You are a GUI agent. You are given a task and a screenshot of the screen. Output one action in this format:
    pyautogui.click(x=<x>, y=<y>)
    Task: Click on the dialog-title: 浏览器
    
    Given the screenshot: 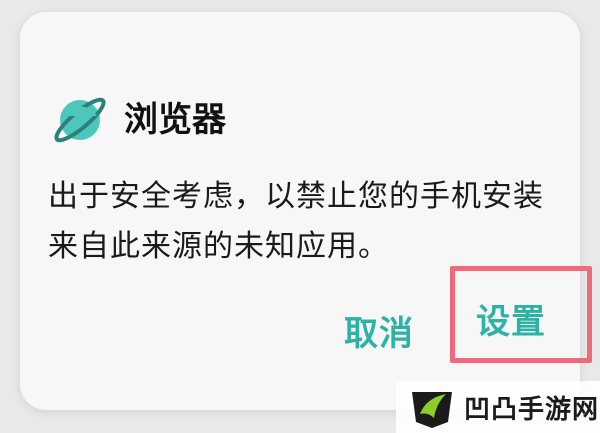 What is the action you would take?
    pyautogui.click(x=175, y=120)
    